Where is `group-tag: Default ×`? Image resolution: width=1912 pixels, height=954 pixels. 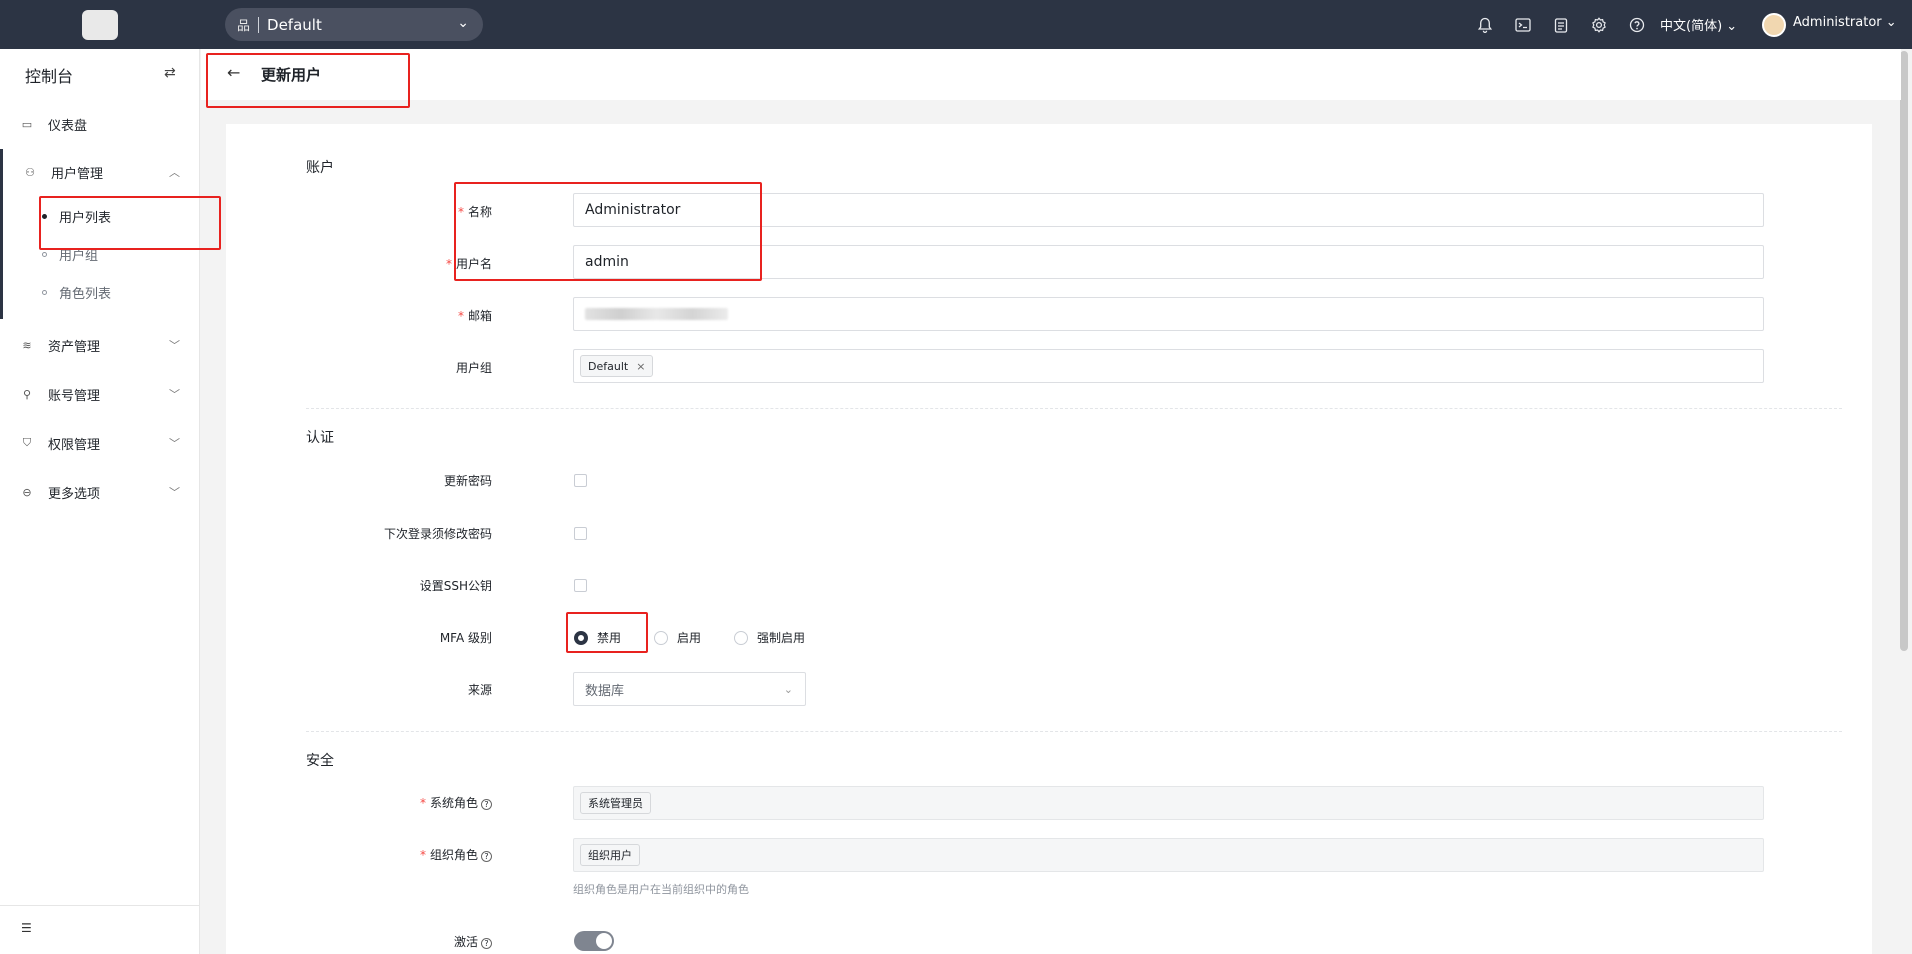 group-tag: Default × is located at coordinates (617, 366).